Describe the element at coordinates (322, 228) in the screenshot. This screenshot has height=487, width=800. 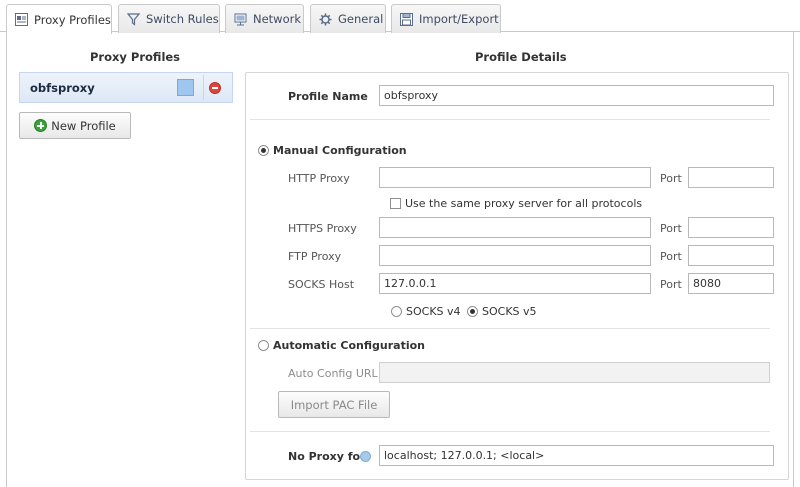
I see `https-proxy-label: HTTPS Proxy` at that location.